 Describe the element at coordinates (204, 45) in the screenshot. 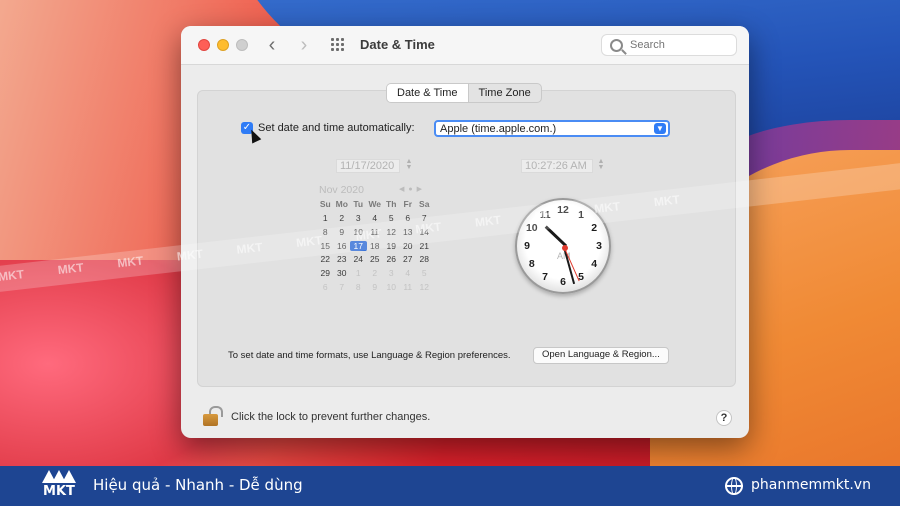

I see `close-window-button` at that location.